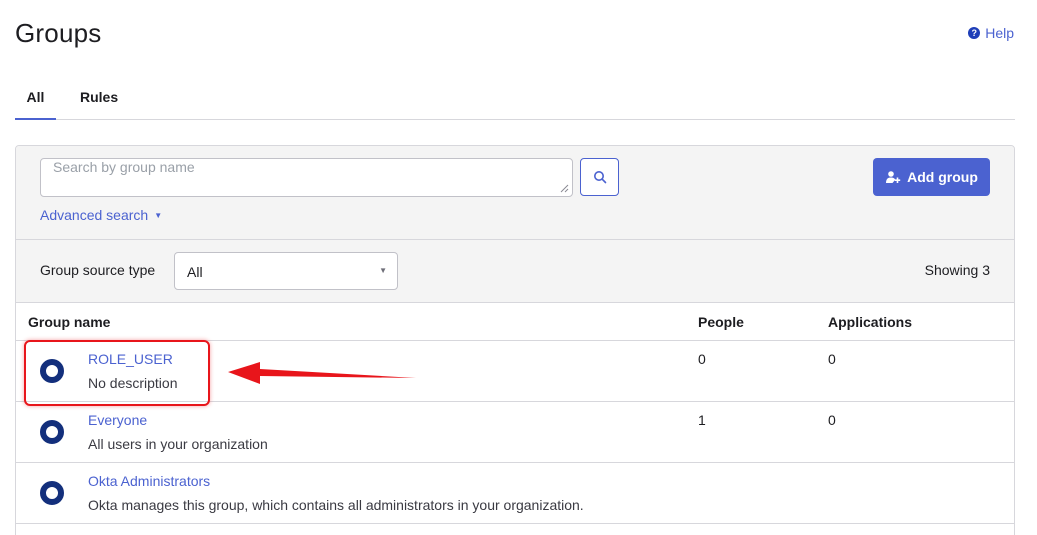 The width and height of the screenshot is (1037, 535). Describe the element at coordinates (133, 383) in the screenshot. I see `group-description: No description` at that location.